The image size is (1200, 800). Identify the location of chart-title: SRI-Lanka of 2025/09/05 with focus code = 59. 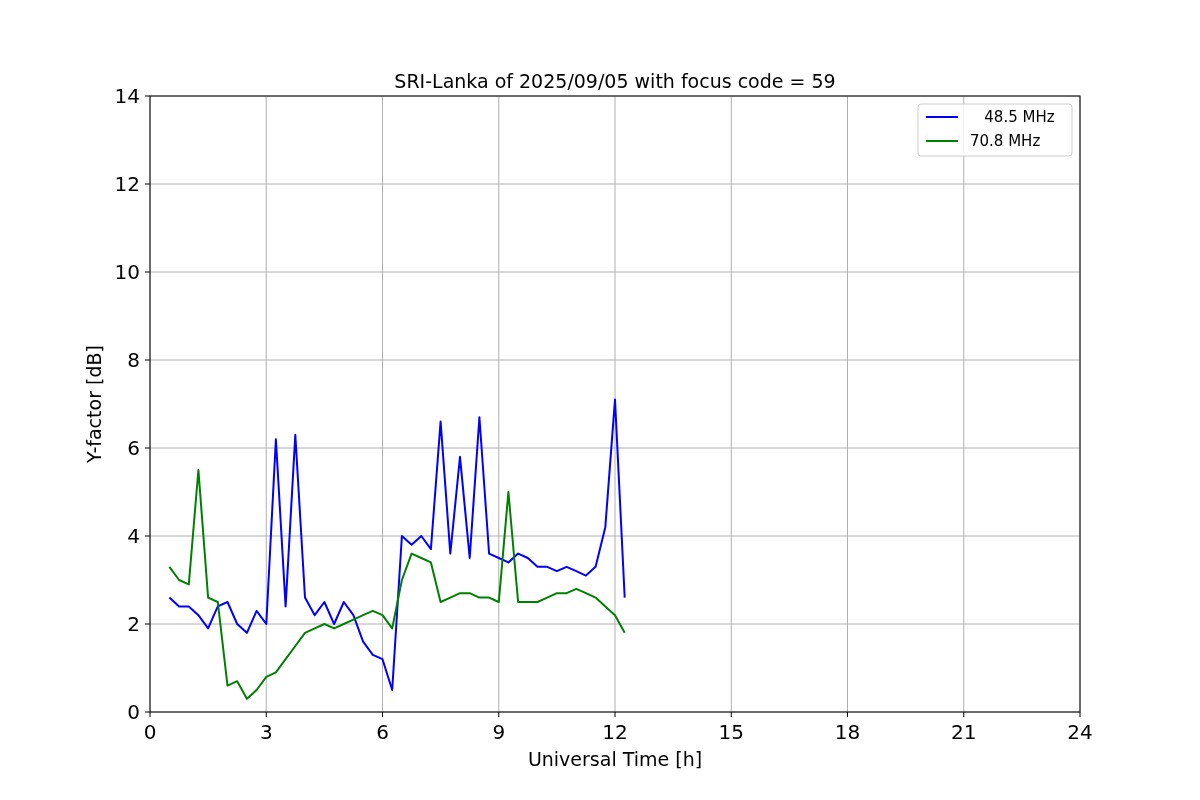
(615, 81).